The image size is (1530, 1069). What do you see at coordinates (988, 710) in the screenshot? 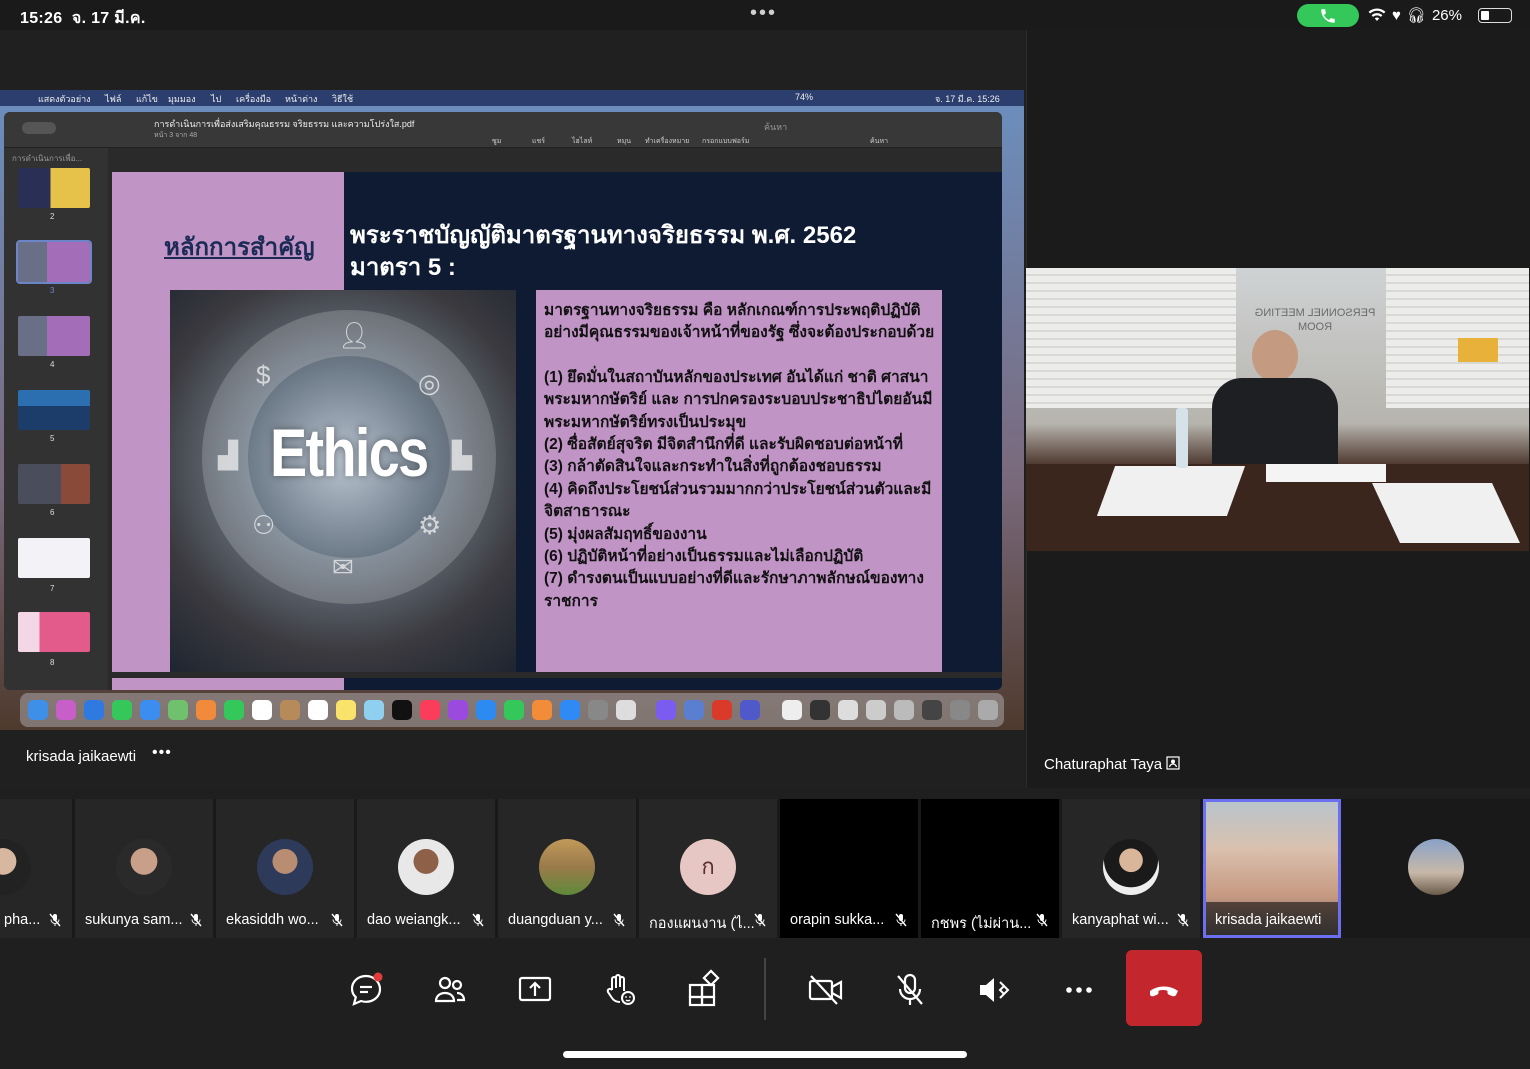
I see `trash-icon` at bounding box center [988, 710].